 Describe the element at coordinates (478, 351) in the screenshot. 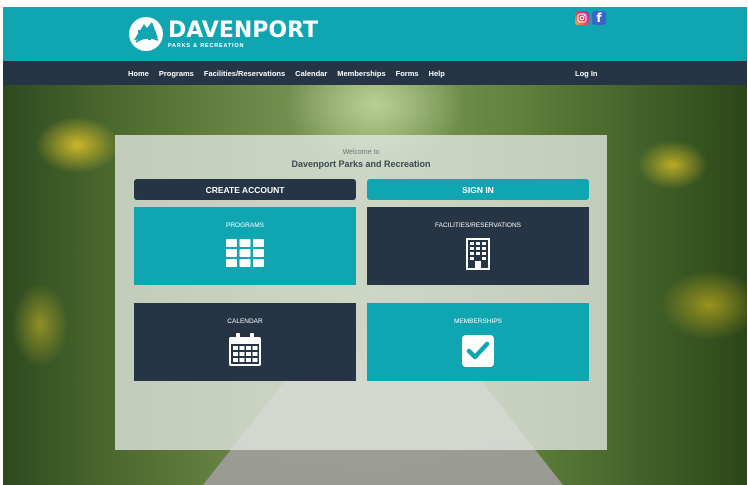

I see `checkbox-icon` at that location.